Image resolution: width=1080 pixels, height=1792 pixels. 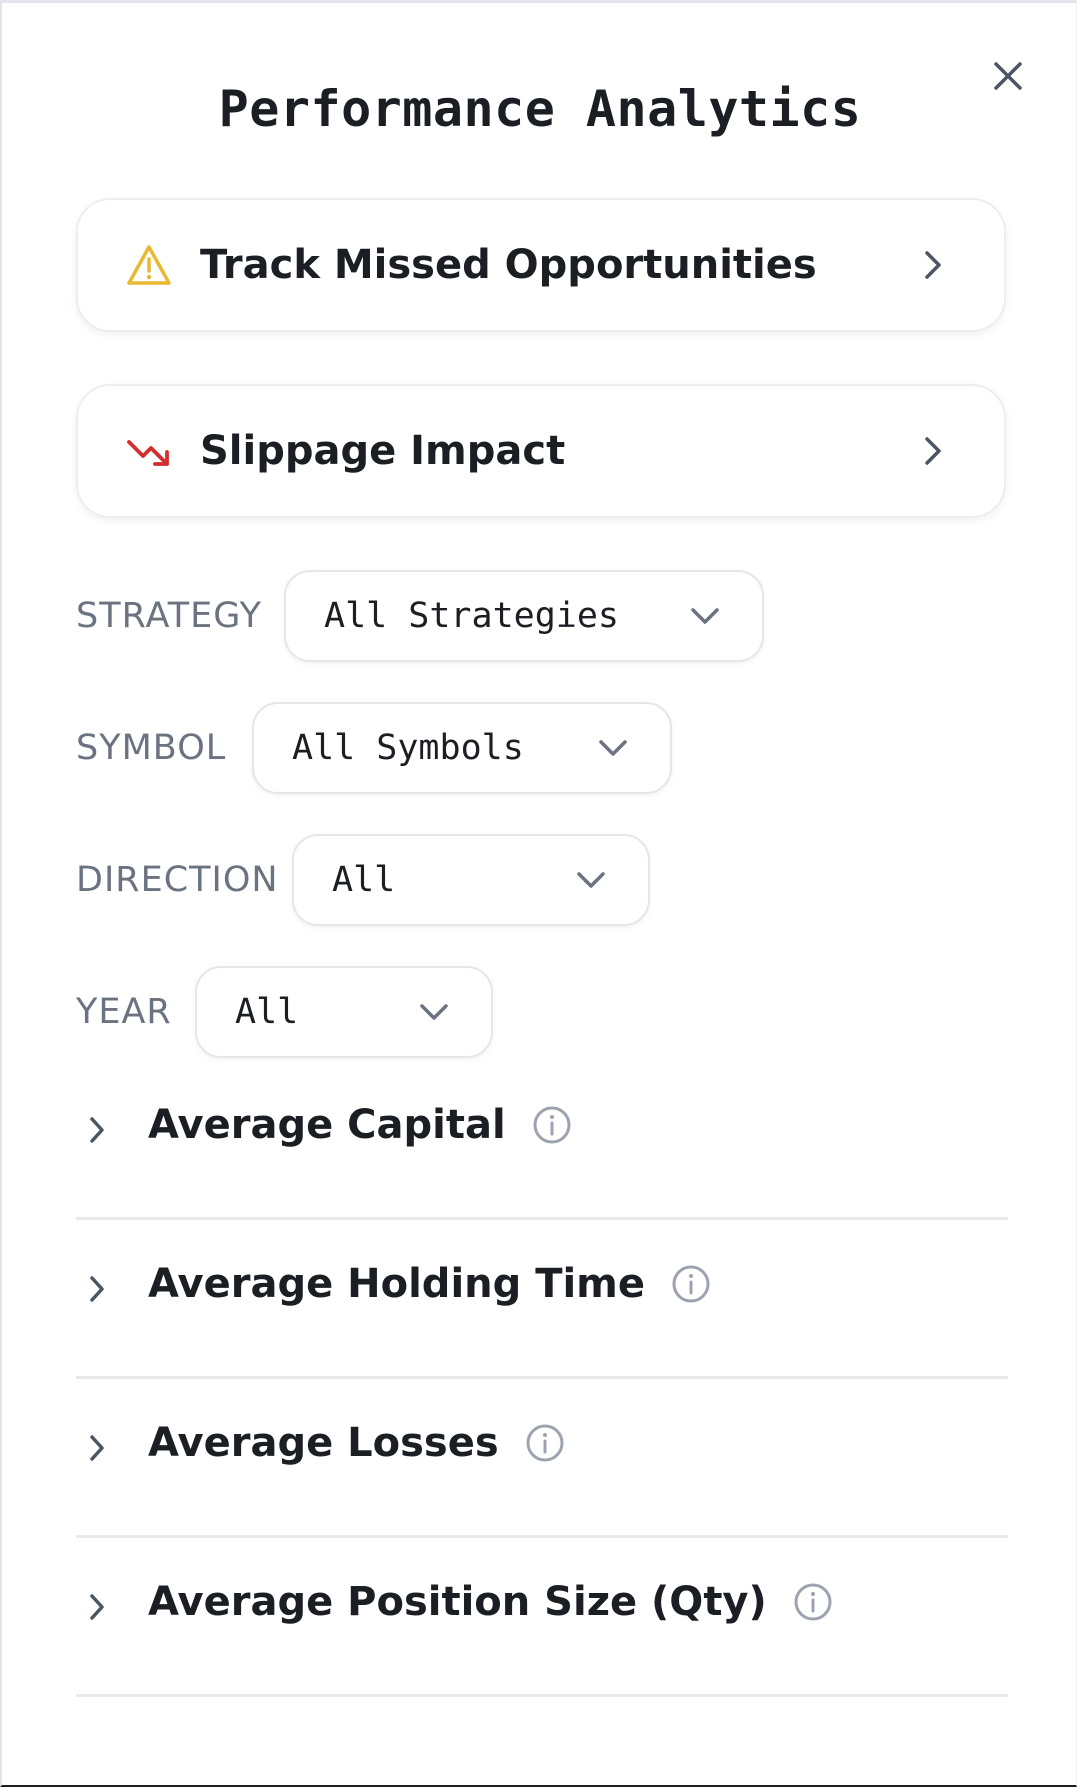 I want to click on trending-down-icon, so click(x=149, y=451).